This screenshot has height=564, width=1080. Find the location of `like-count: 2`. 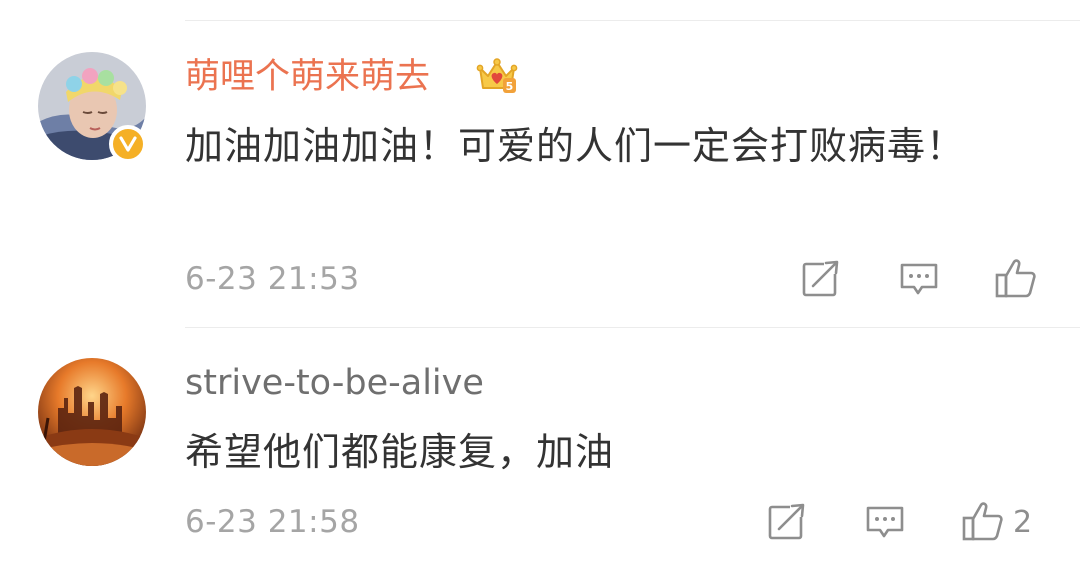

like-count: 2 is located at coordinates (1023, 522).